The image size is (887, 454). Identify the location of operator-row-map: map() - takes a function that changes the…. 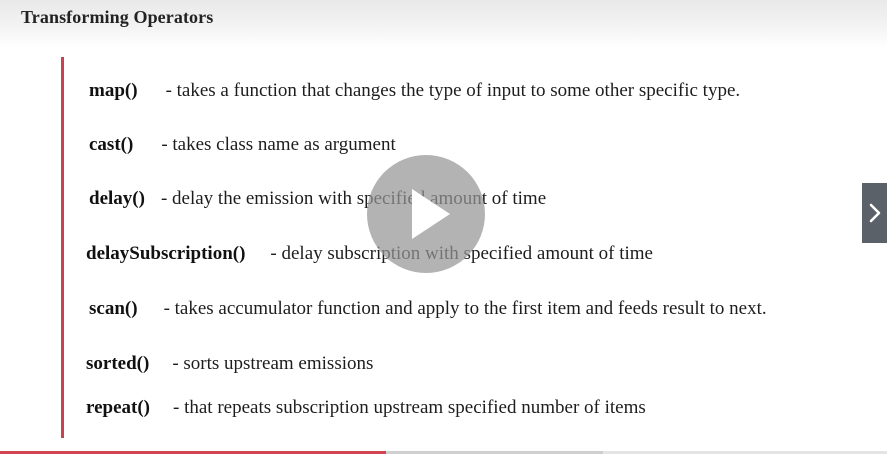
(414, 91).